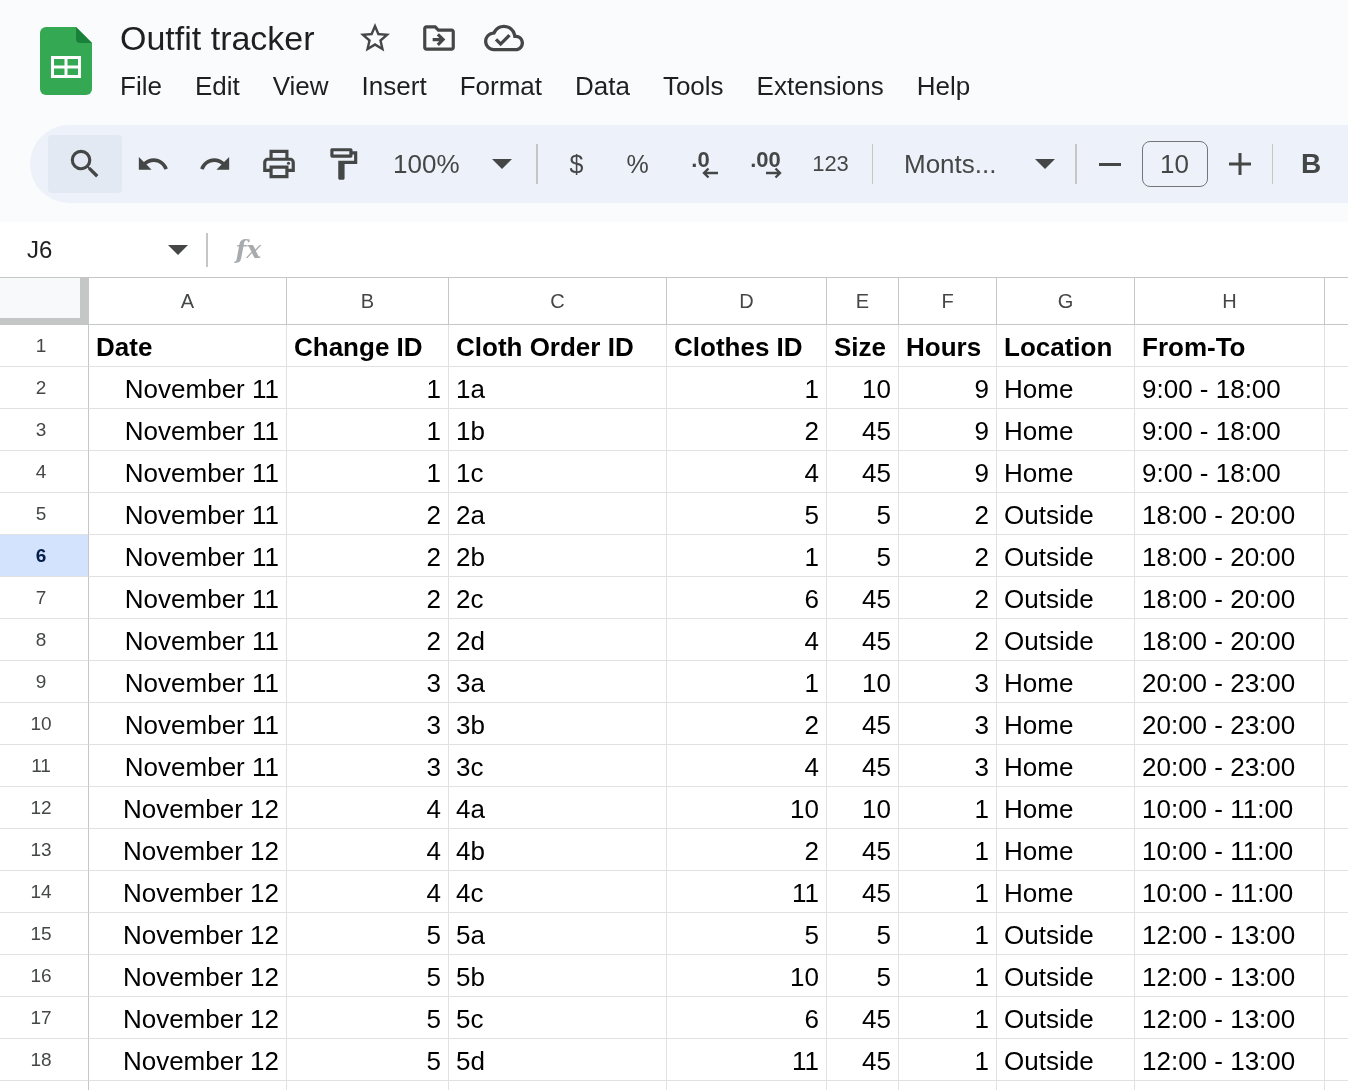 Image resolution: width=1348 pixels, height=1090 pixels. What do you see at coordinates (1230, 301) in the screenshot?
I see `column-header: H` at bounding box center [1230, 301].